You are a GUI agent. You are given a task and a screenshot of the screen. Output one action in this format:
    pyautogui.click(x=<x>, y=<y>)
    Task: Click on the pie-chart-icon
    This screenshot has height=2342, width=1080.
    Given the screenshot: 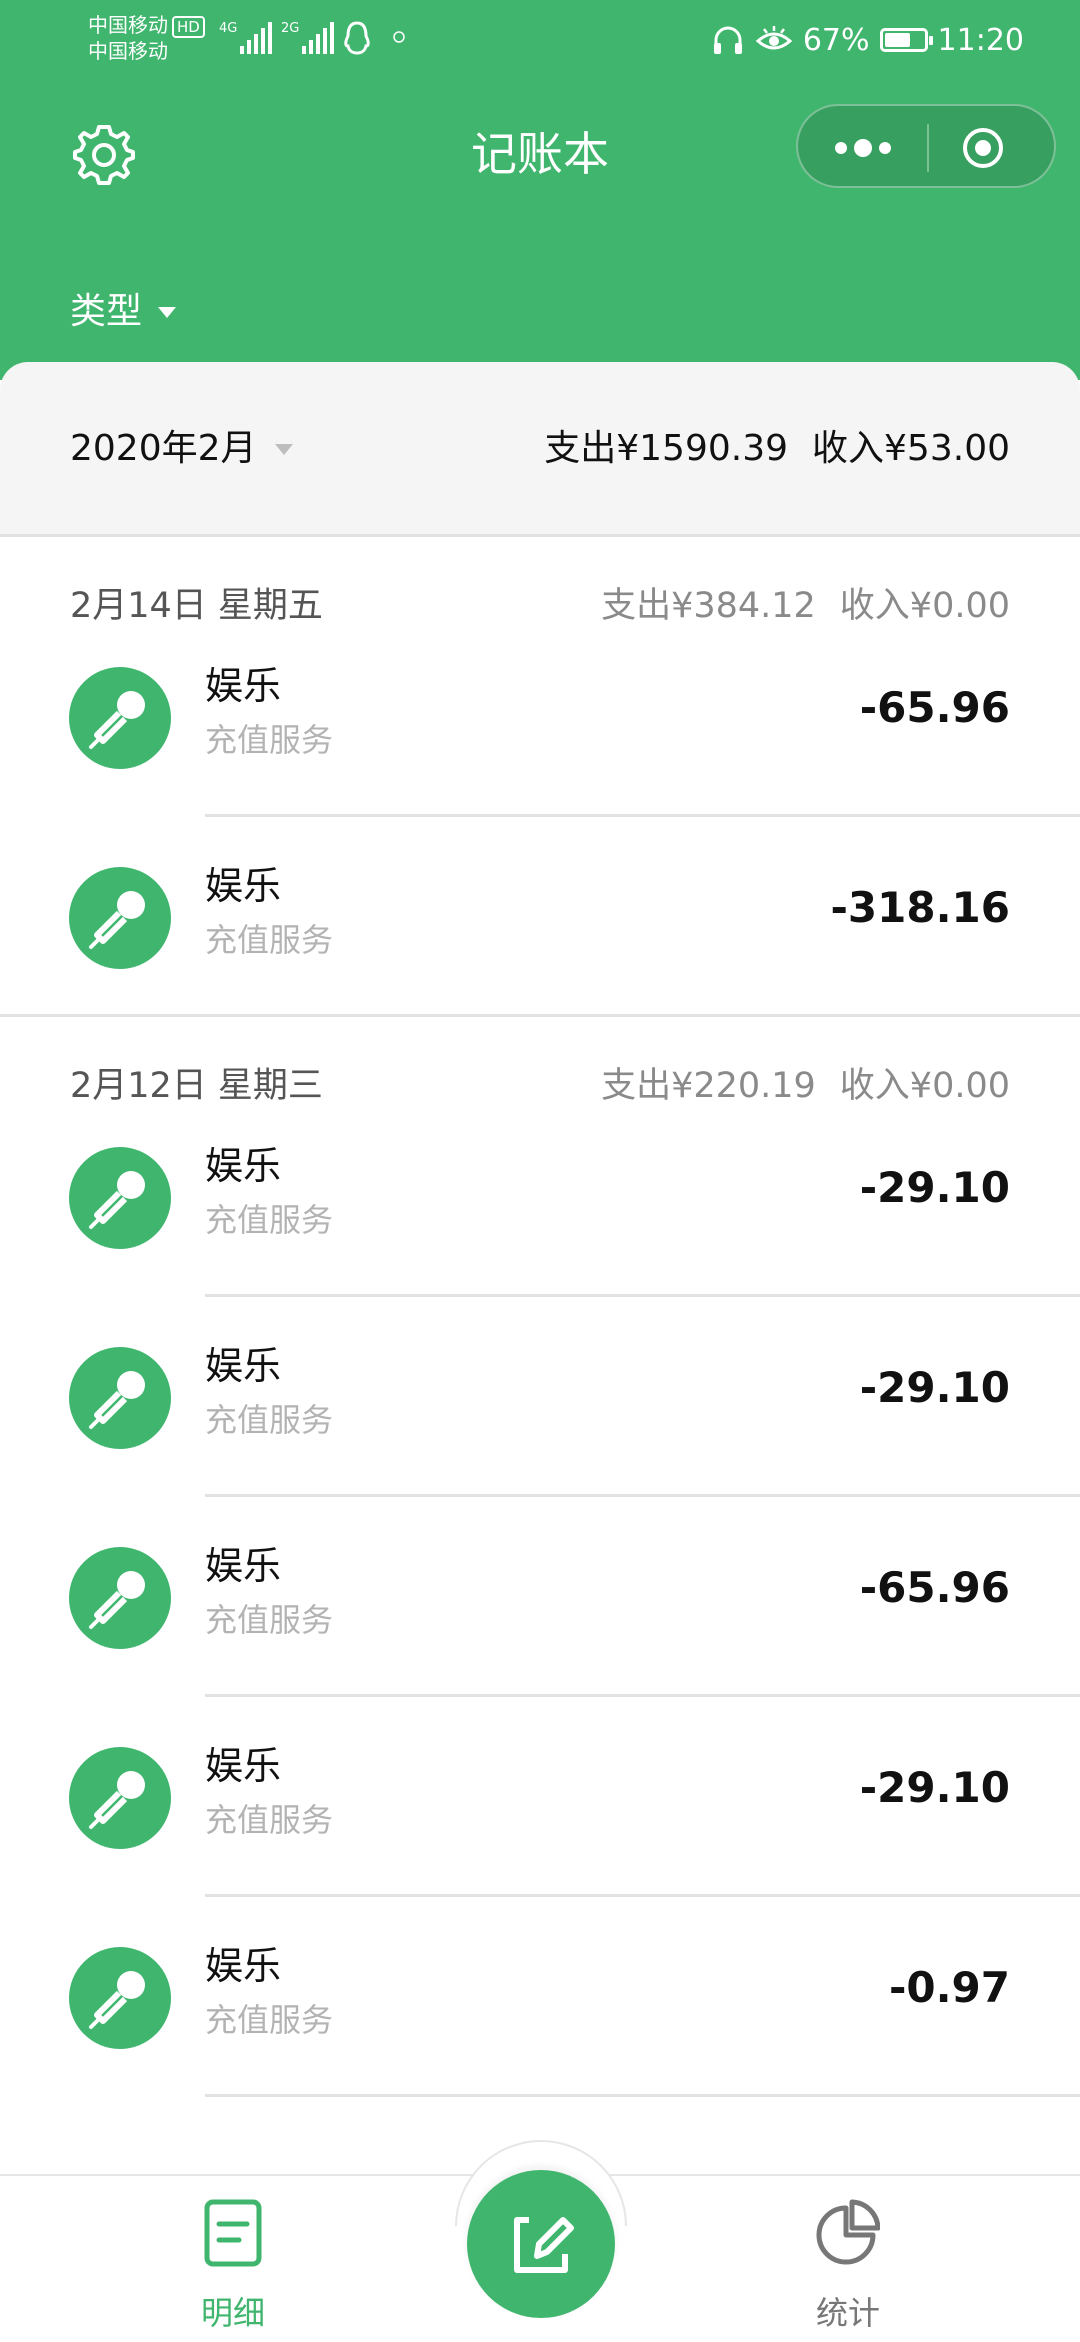 What is the action you would take?
    pyautogui.click(x=848, y=2232)
    